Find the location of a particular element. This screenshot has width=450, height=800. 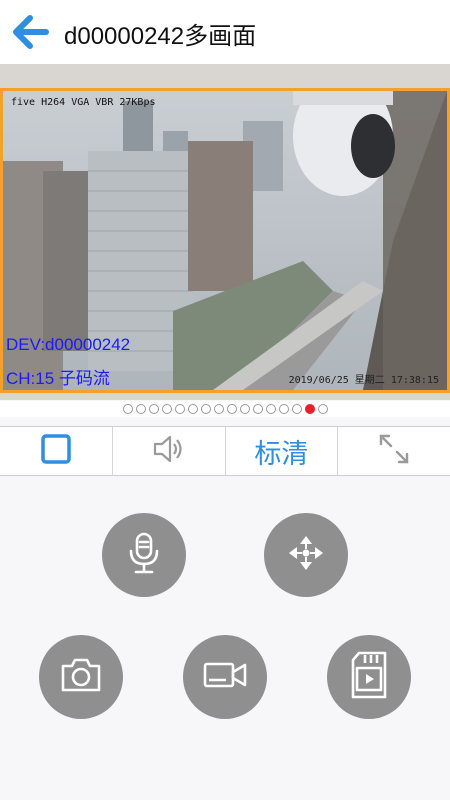

quality-button: 标清 is located at coordinates (282, 451).